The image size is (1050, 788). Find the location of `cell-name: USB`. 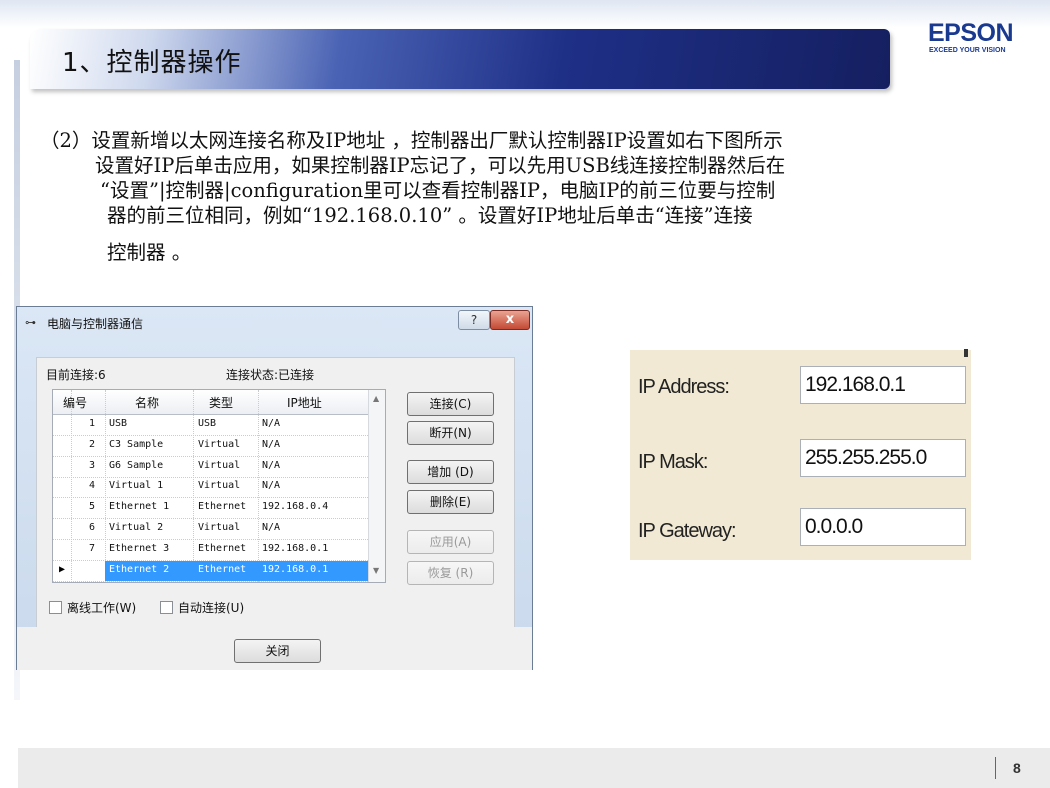

cell-name: USB is located at coordinates (118, 423).